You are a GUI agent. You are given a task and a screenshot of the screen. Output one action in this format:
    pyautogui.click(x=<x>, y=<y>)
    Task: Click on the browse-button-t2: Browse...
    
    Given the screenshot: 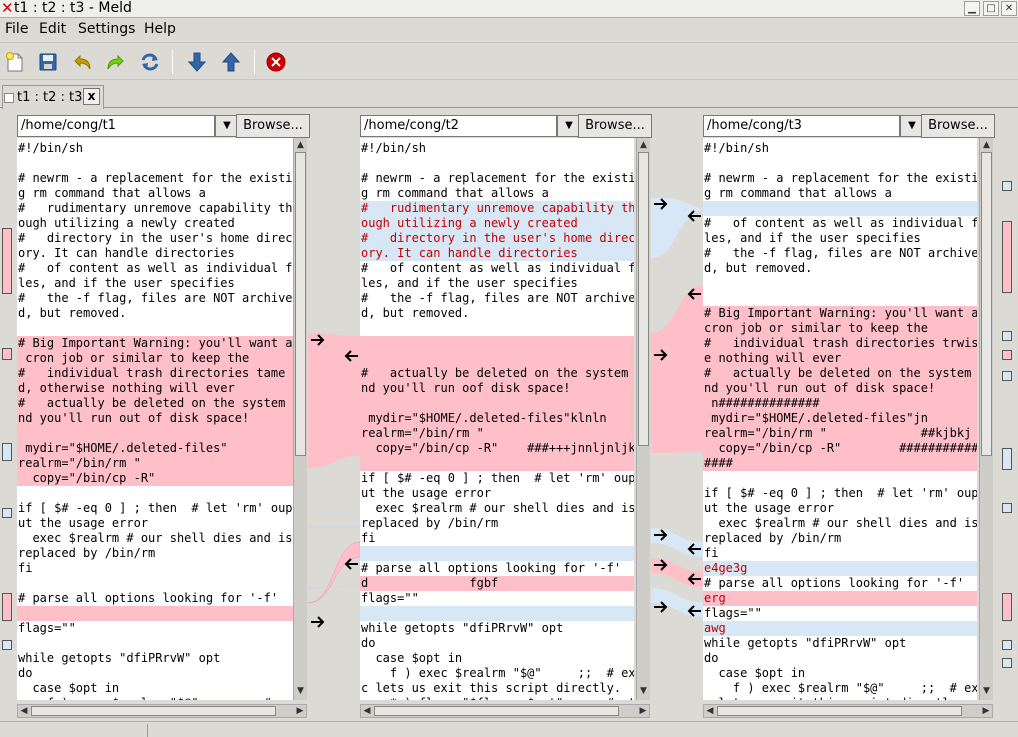 What is the action you would take?
    pyautogui.click(x=615, y=126)
    